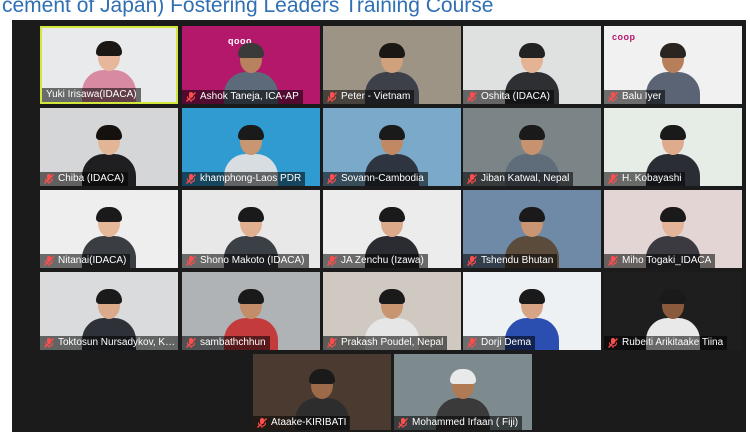  What do you see at coordinates (251, 229) in the screenshot?
I see `participant-tile: Shono Makoto (IDACA)` at bounding box center [251, 229].